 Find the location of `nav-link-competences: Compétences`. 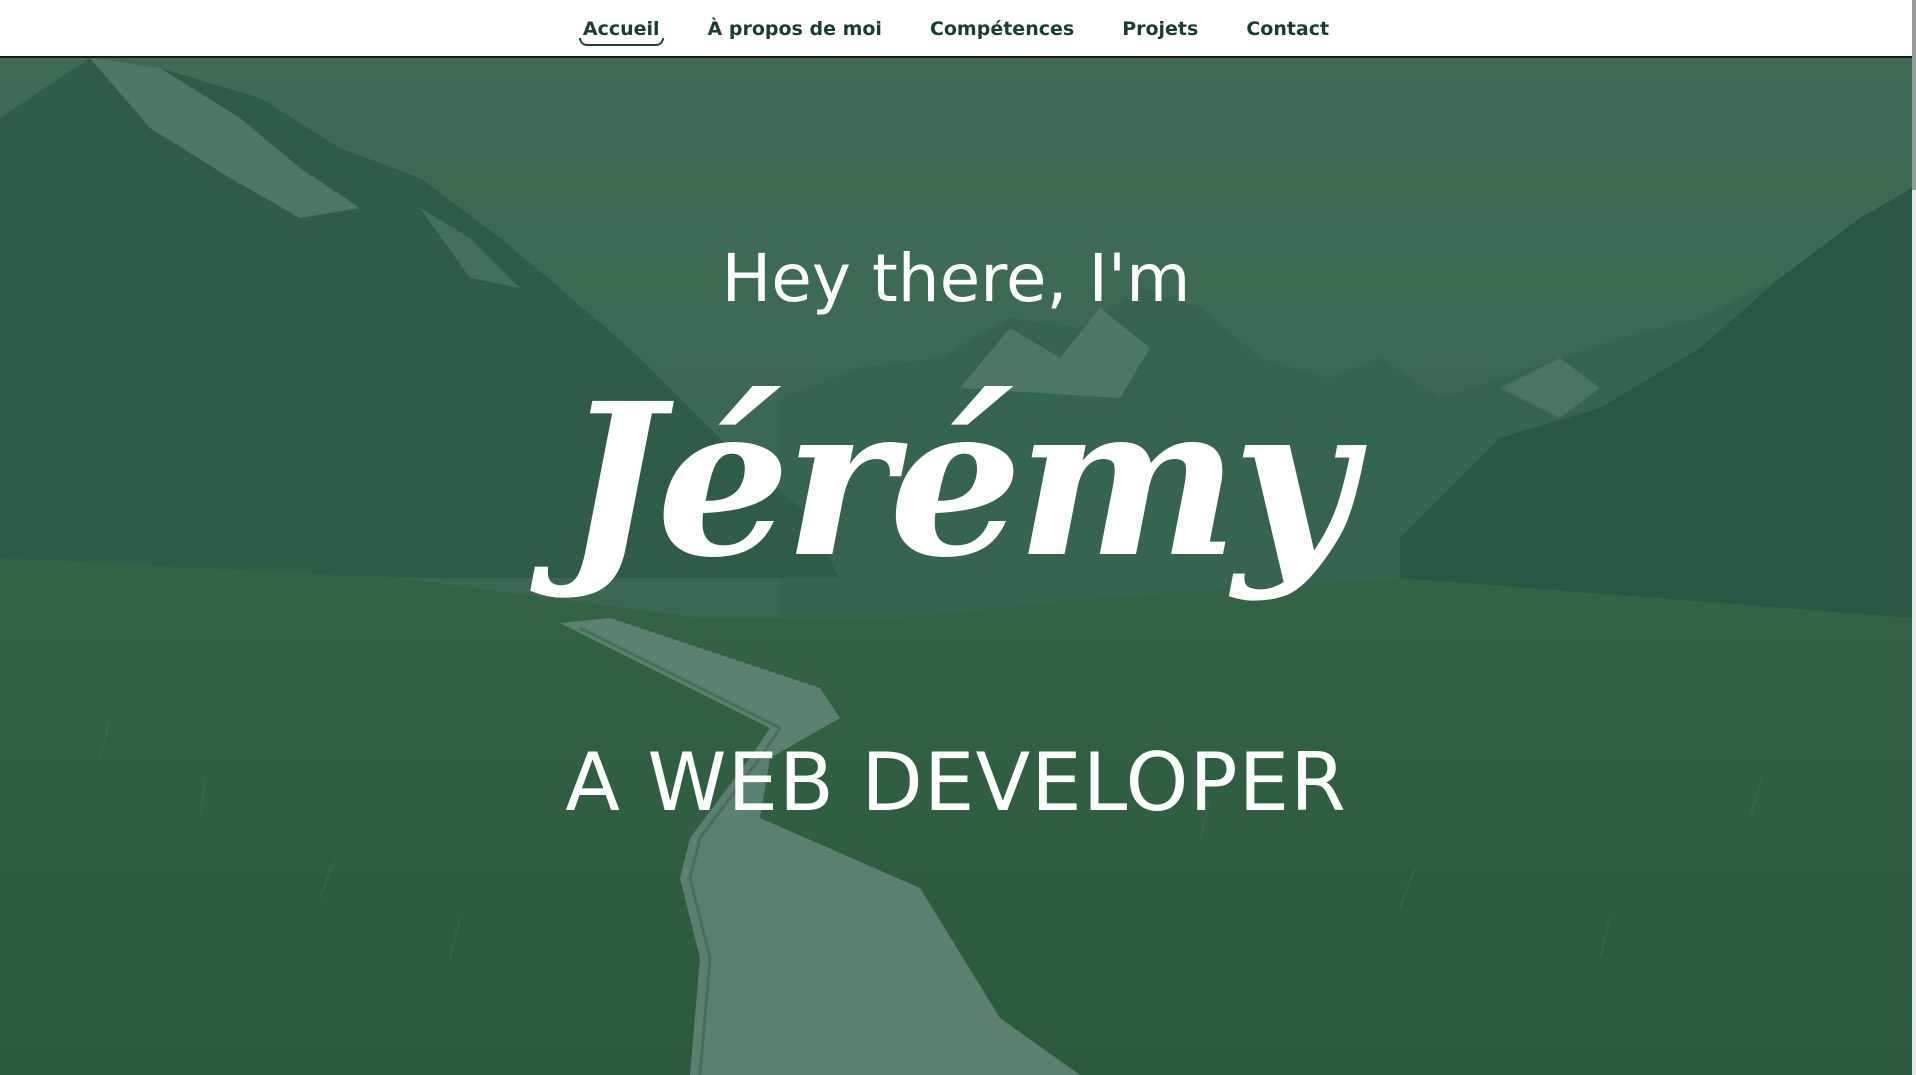

nav-link-competences: Compétences is located at coordinates (1002, 28).